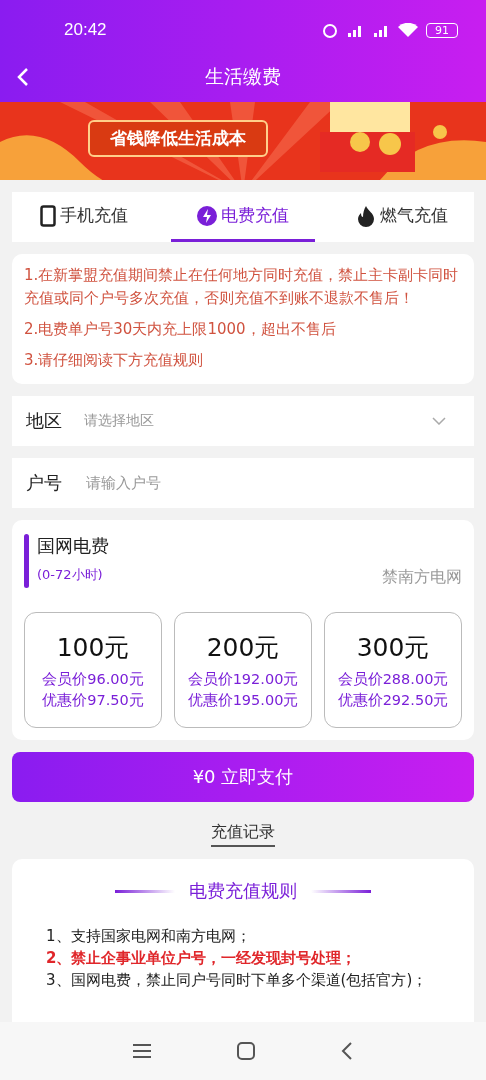 The width and height of the screenshot is (486, 1080). Describe the element at coordinates (119, 421) in the screenshot. I see `placeholder-text: 请选择地区` at that location.